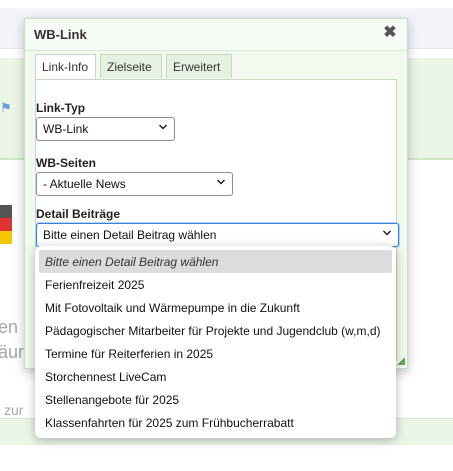  I want to click on dialog-header: WB-Link ✖, so click(216, 35).